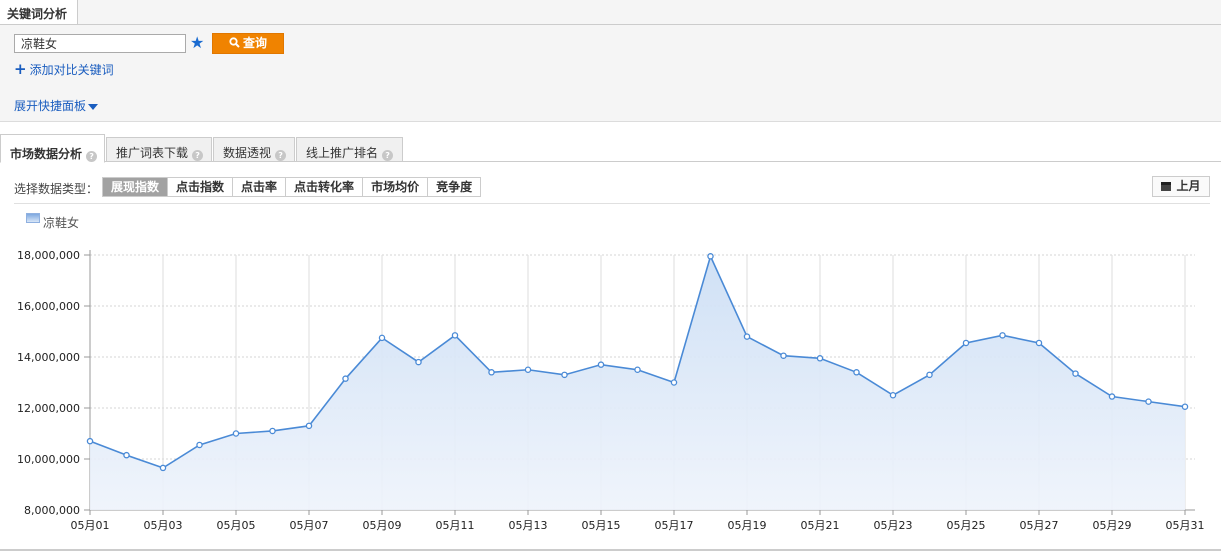 The image size is (1221, 551). What do you see at coordinates (198, 43) in the screenshot?
I see `star-icon: ★` at bounding box center [198, 43].